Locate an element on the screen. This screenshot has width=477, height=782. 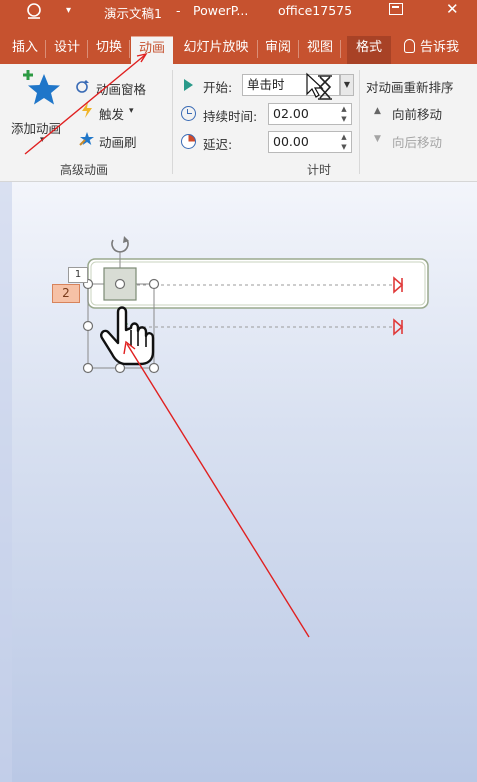
rotate-icon is located at coordinates (120, 244).